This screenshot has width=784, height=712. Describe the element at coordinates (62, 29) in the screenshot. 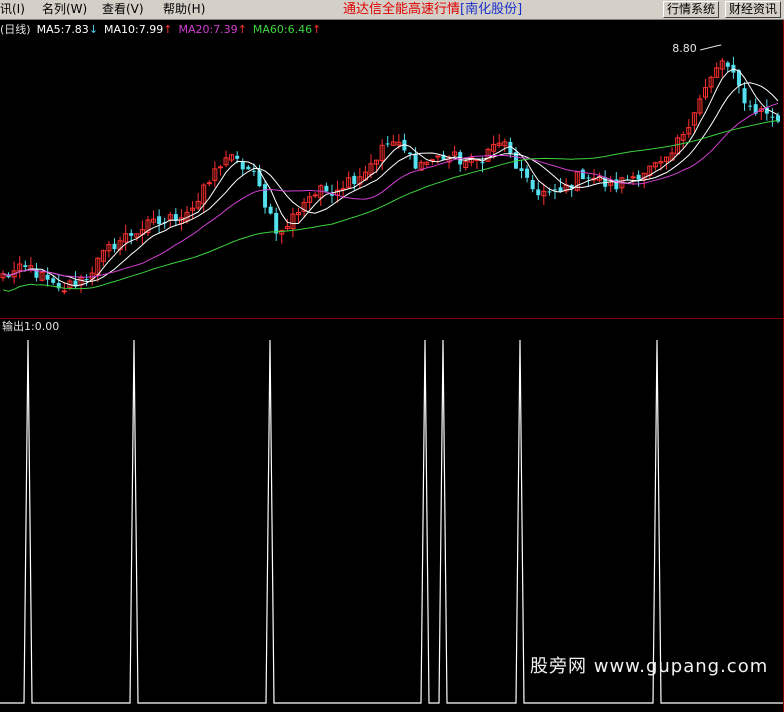

I see `legend-label: MA5:7.83` at that location.